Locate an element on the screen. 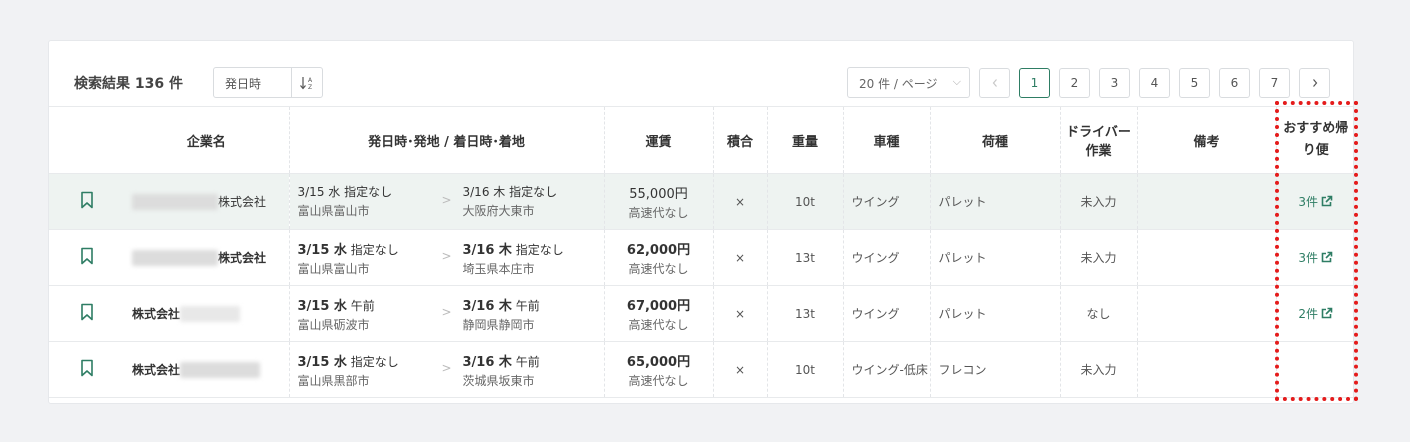 Image resolution: width=1410 pixels, height=442 pixels. departure-time: 午前 is located at coordinates (362, 306).